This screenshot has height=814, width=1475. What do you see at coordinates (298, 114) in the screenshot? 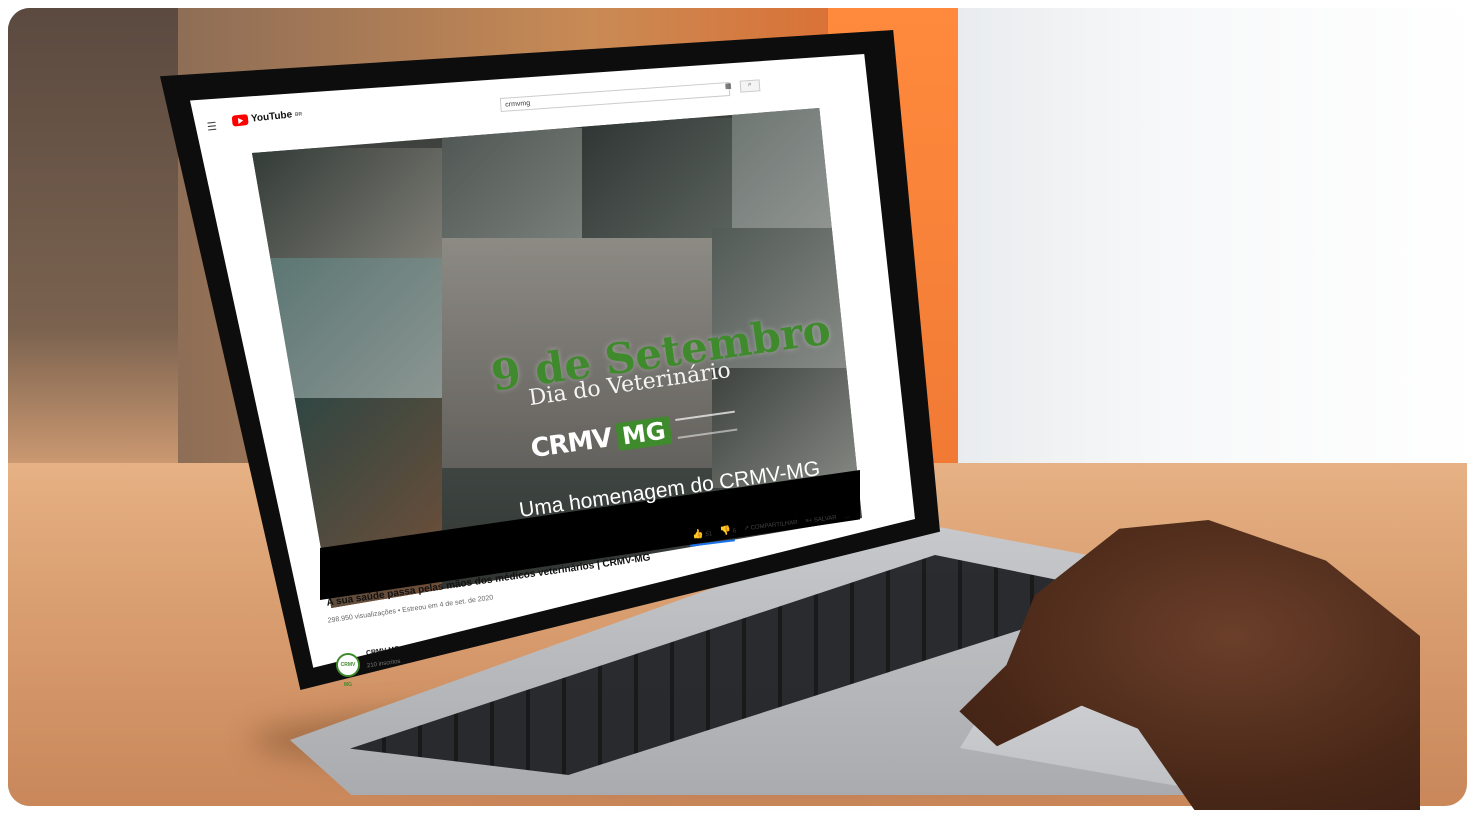
I see `youtube-logo-region: BR` at bounding box center [298, 114].